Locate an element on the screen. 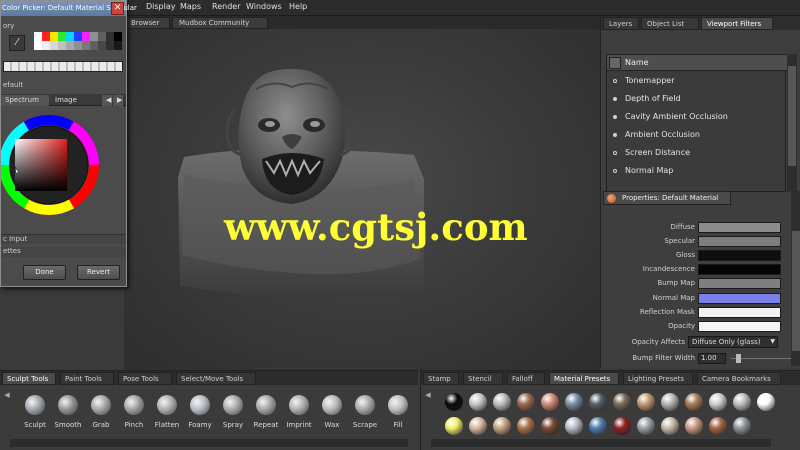  menu-render: Render is located at coordinates (226, 6).